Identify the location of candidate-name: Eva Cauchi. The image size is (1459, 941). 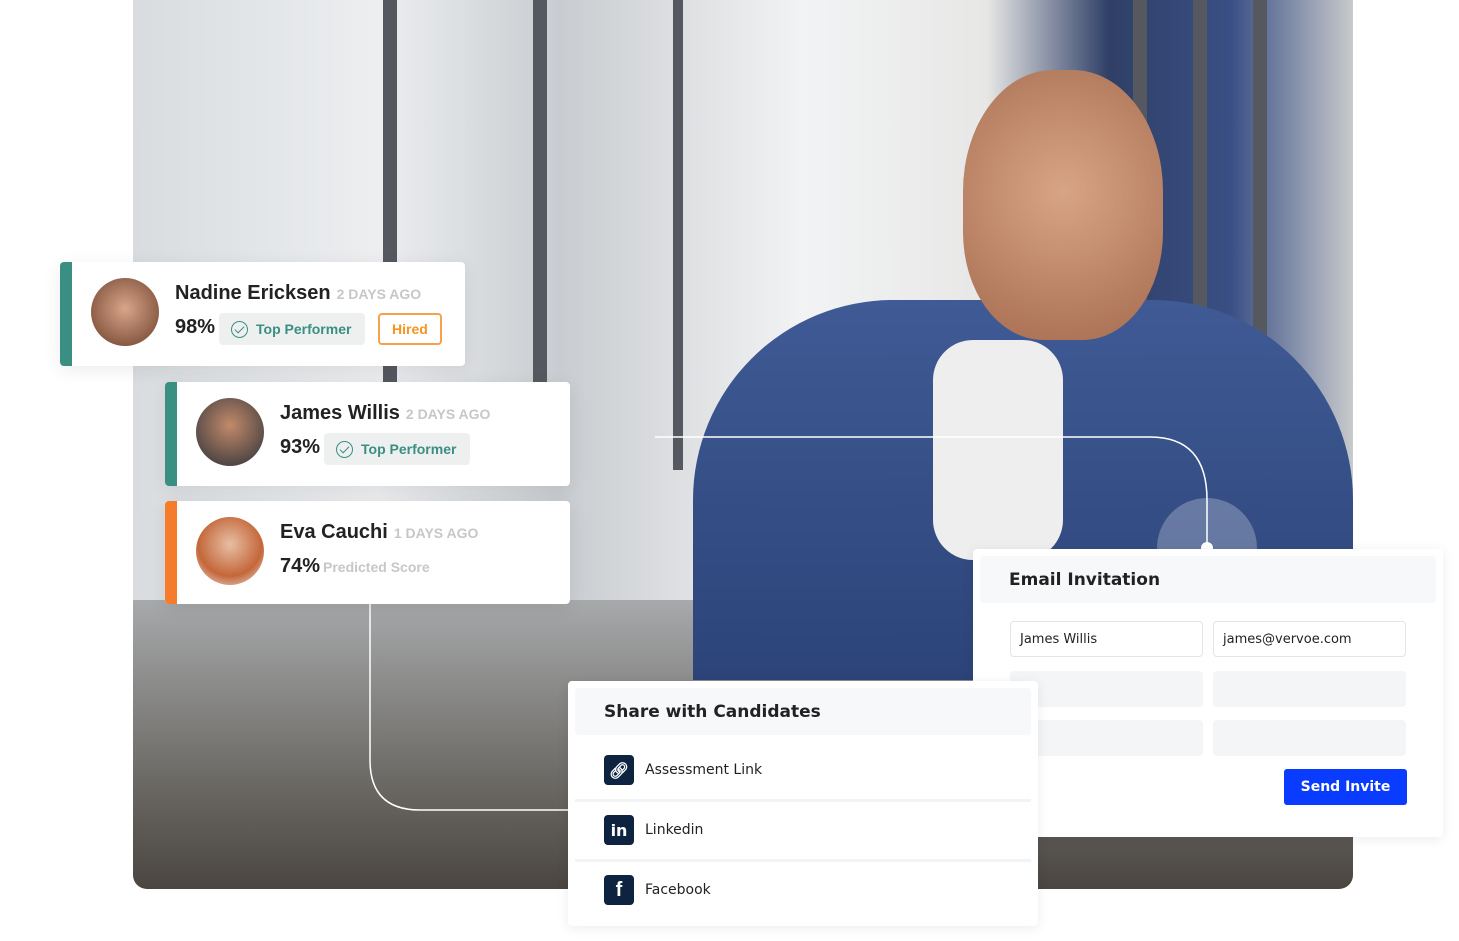
(334, 532).